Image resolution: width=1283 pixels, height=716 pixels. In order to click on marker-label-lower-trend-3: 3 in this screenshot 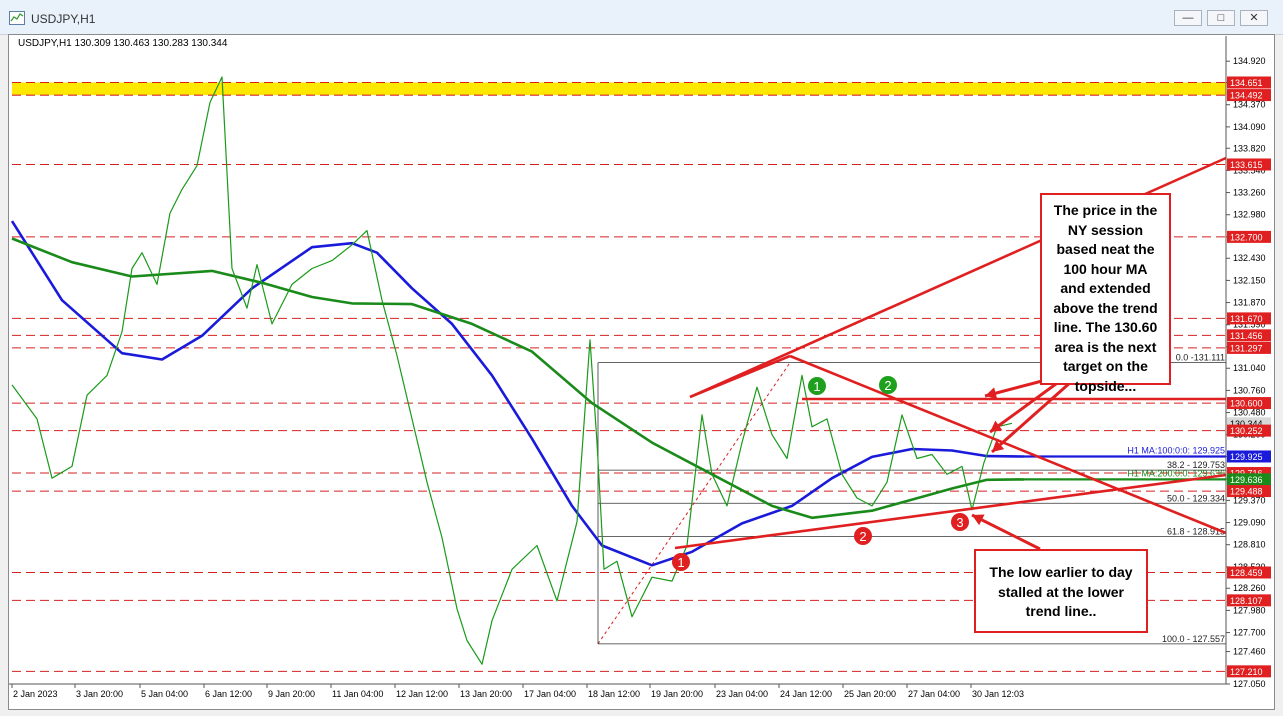, I will do `click(959, 522)`.